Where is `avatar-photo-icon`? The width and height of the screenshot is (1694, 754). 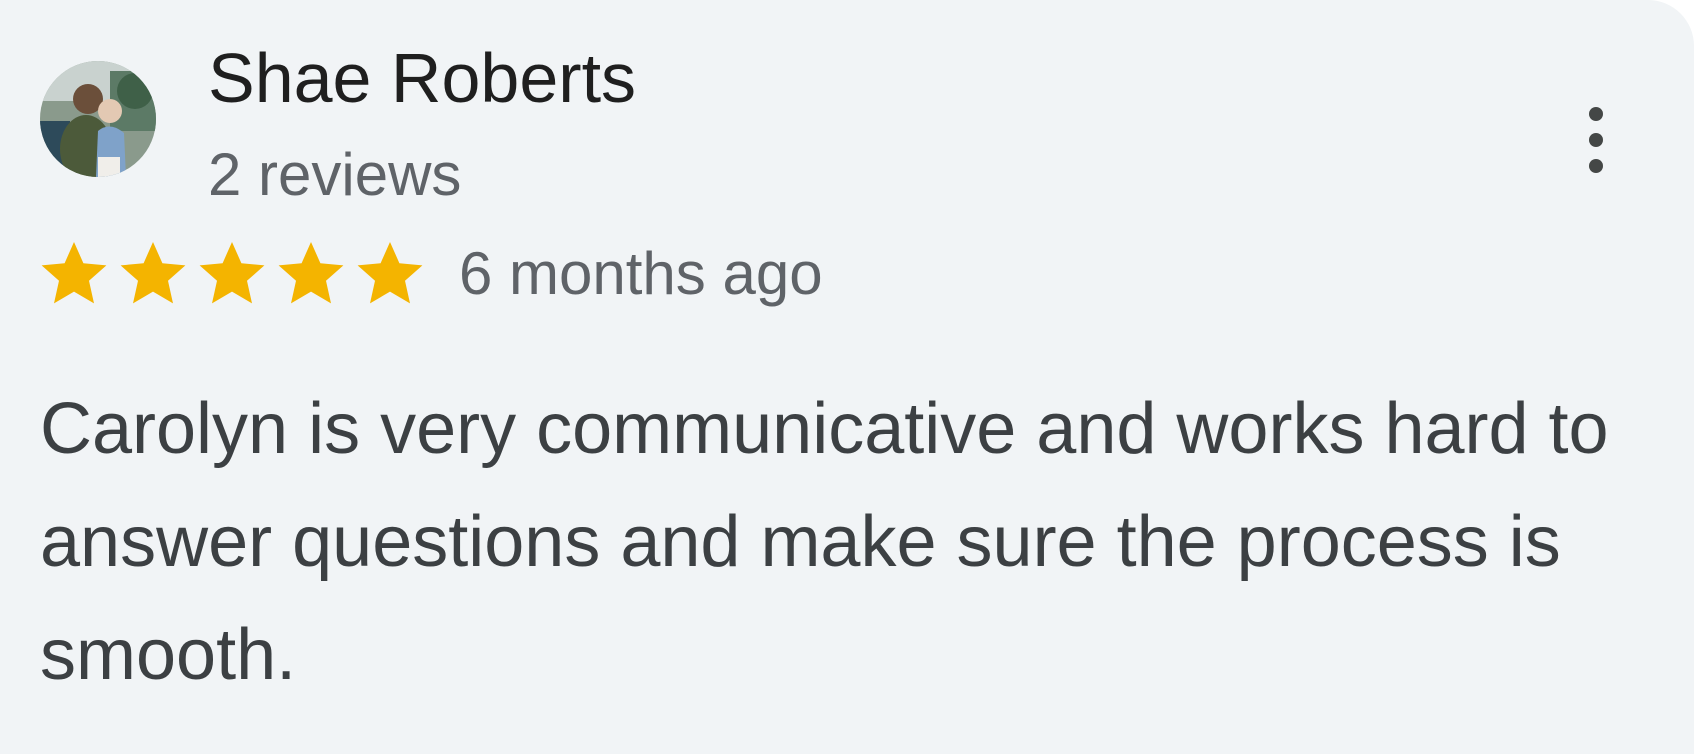
avatar-photo-icon is located at coordinates (98, 119).